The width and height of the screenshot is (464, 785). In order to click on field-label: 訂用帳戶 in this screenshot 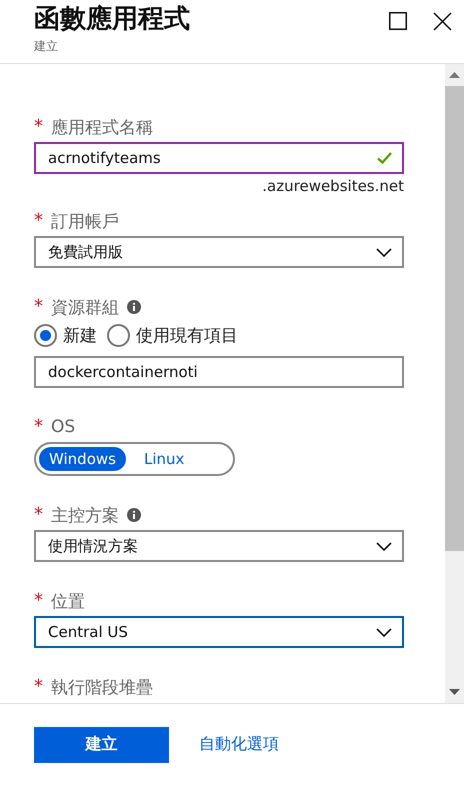, I will do `click(85, 221)`.